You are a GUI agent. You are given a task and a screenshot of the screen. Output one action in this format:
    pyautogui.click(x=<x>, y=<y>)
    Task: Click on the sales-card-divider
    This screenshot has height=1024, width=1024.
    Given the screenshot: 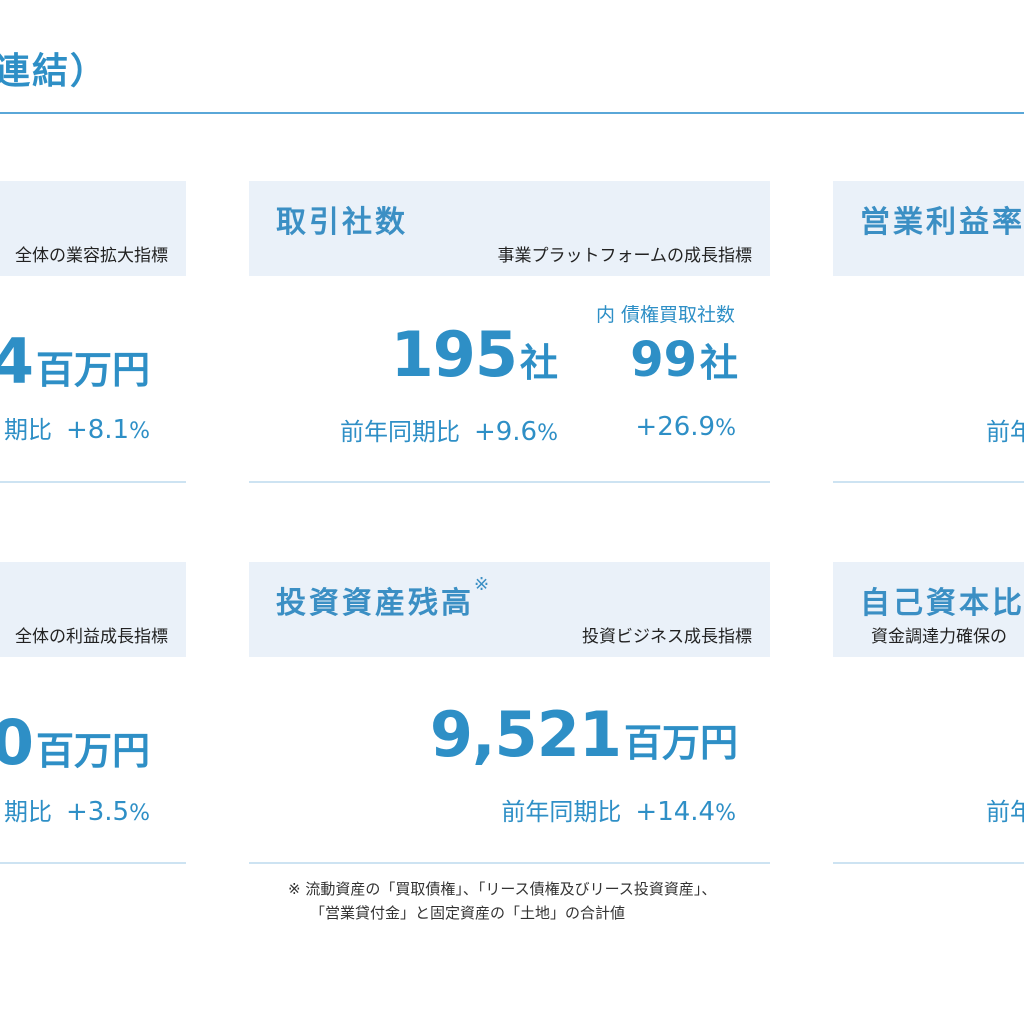 What is the action you would take?
    pyautogui.click(x=93, y=482)
    